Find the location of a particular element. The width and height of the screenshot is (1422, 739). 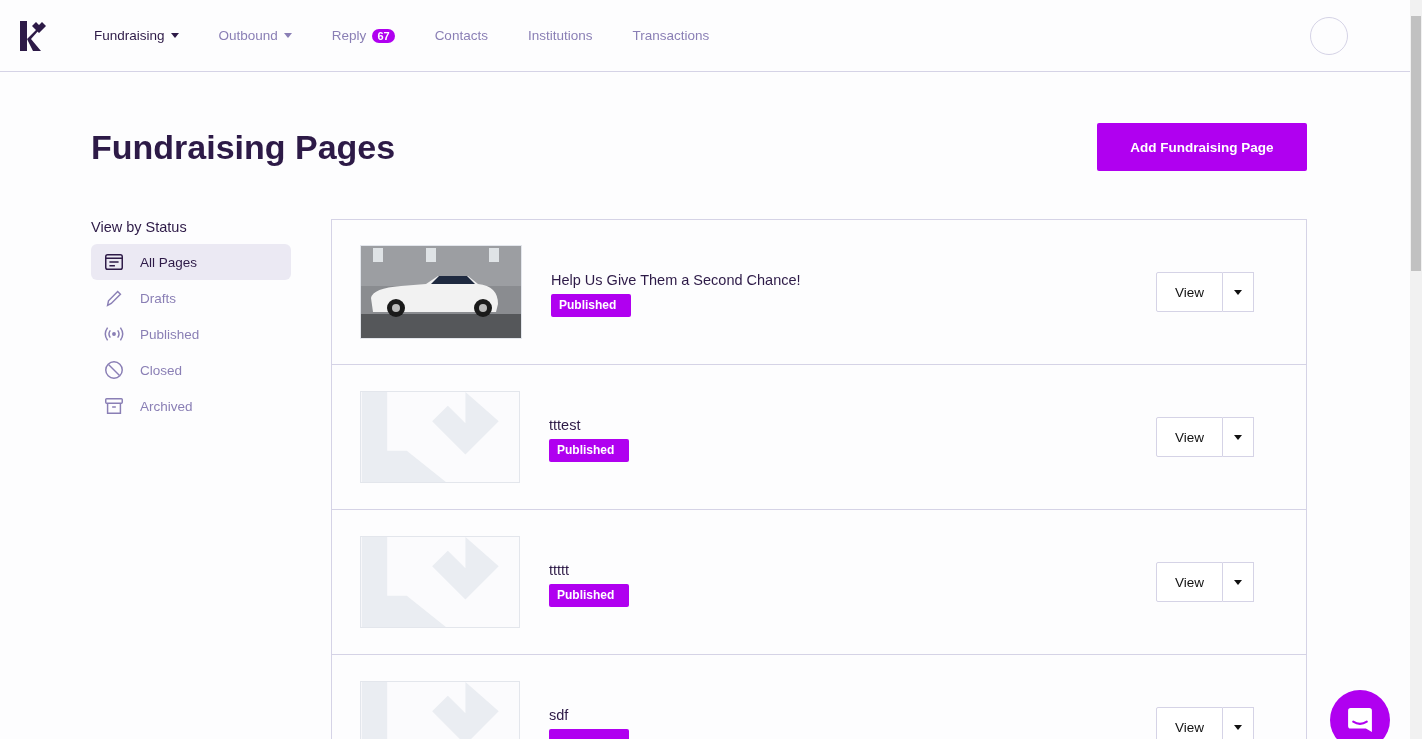

document-icon is located at coordinates (114, 262).